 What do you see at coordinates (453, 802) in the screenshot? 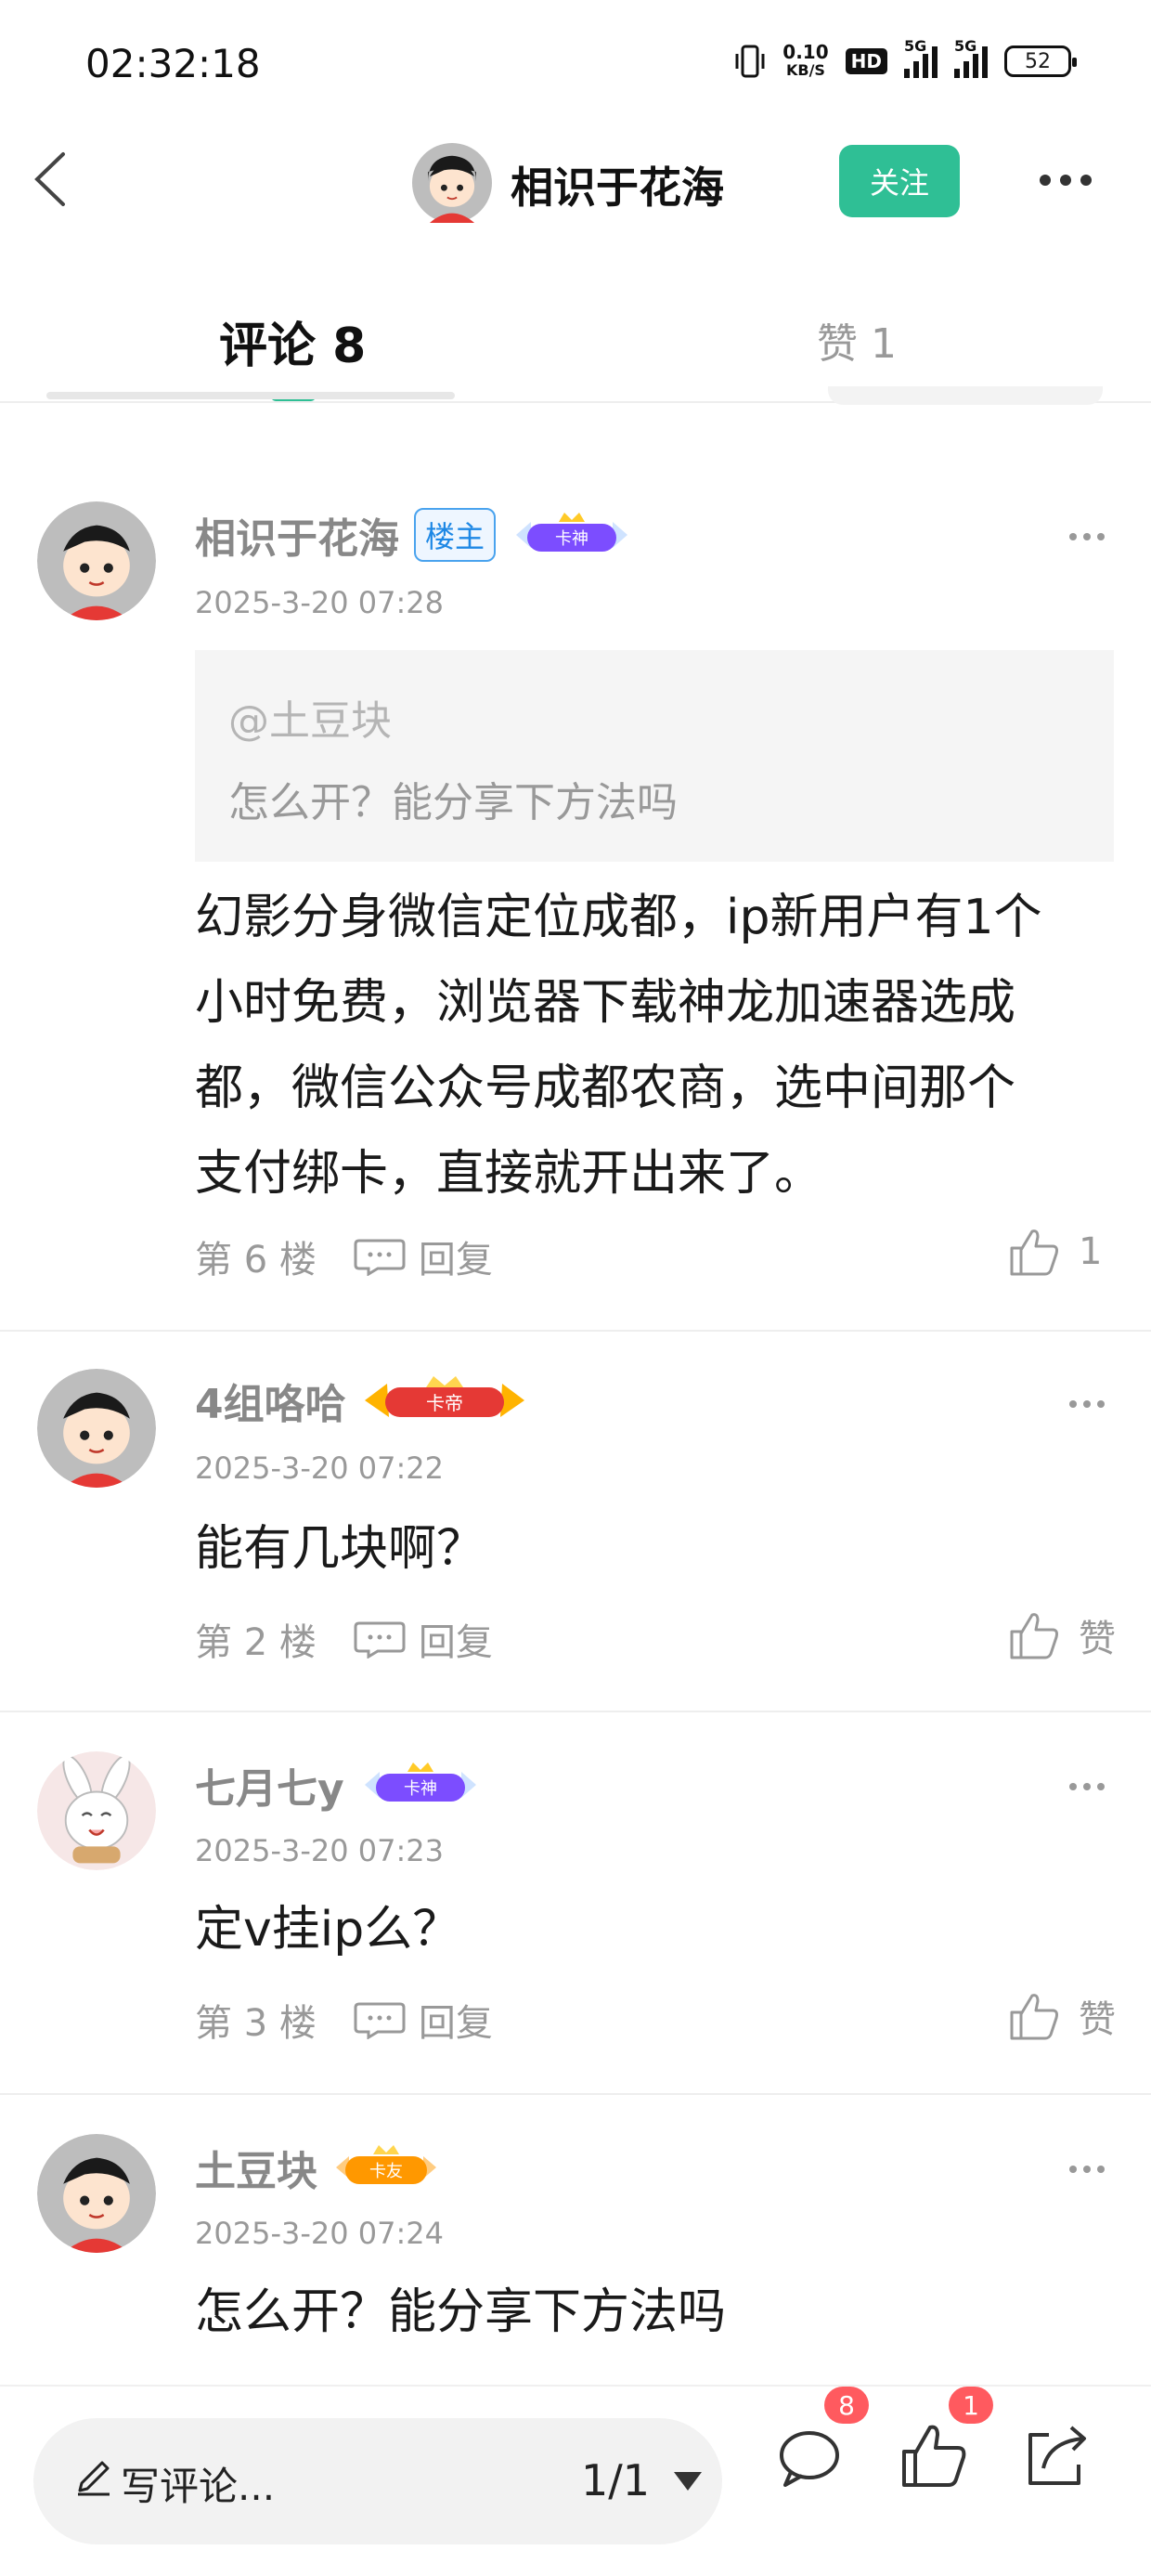
I see `quoted-text: 怎么开？能分享下方法吗` at bounding box center [453, 802].